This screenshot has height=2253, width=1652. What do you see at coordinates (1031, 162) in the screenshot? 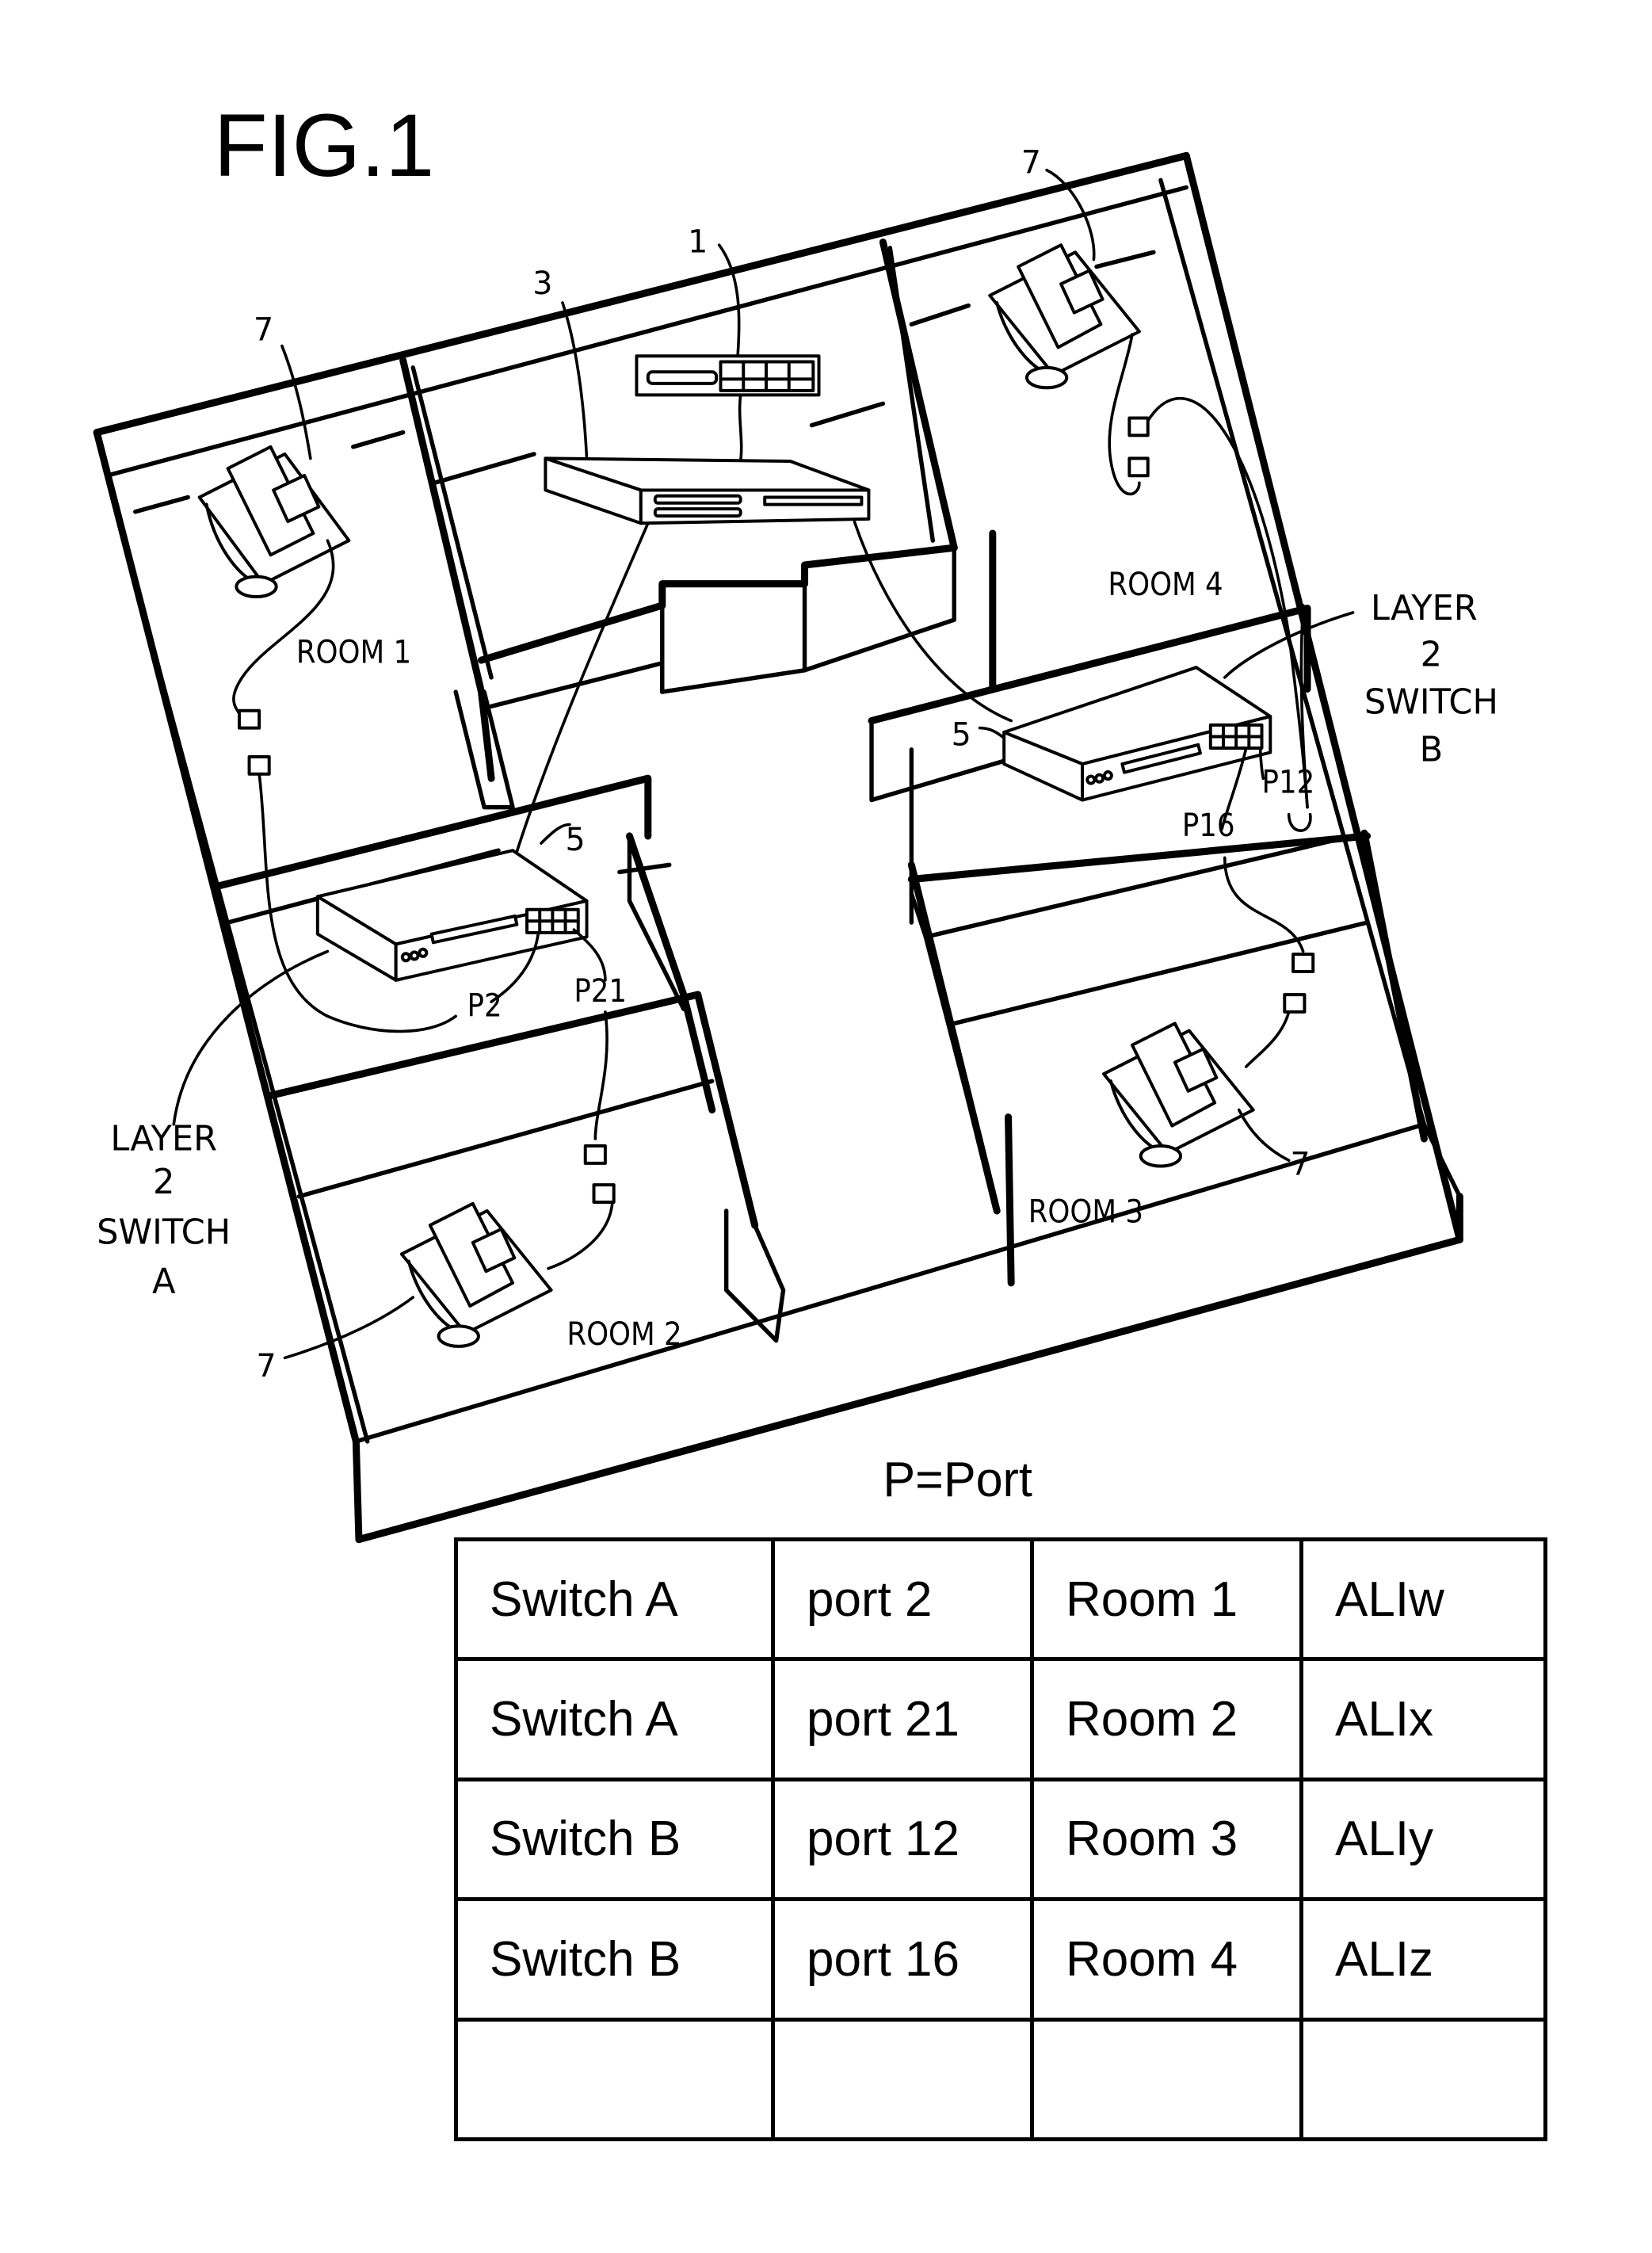
I see `ref-numeral-7-room4: 7` at bounding box center [1031, 162].